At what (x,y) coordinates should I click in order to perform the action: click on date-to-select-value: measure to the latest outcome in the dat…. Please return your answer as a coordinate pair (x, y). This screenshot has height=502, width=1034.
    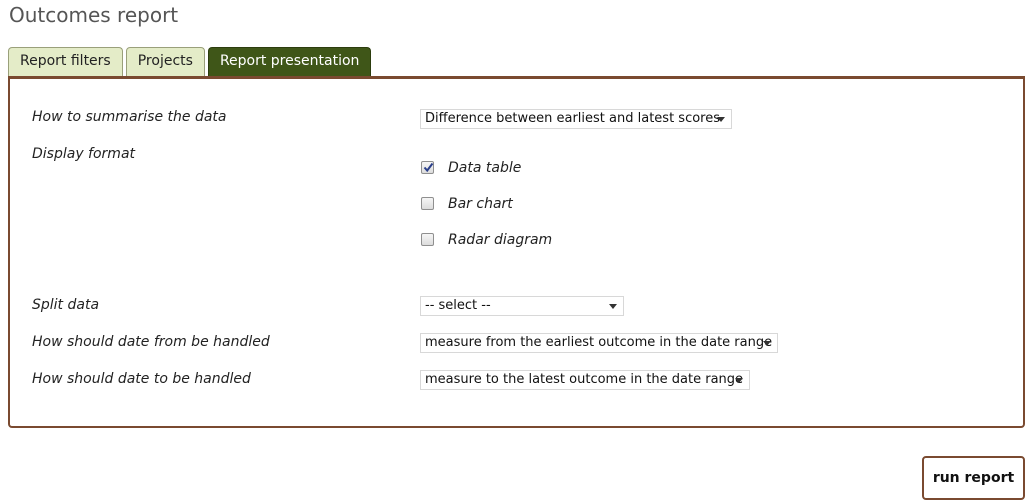
    Looking at the image, I should click on (584, 379).